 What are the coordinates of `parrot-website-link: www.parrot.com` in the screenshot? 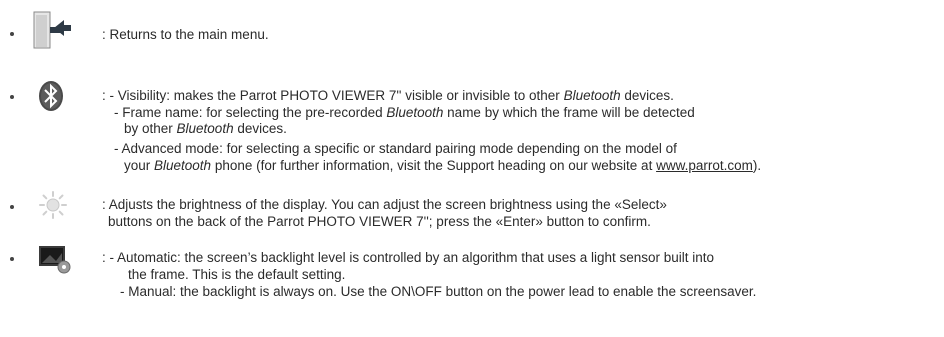 It's located at (704, 165).